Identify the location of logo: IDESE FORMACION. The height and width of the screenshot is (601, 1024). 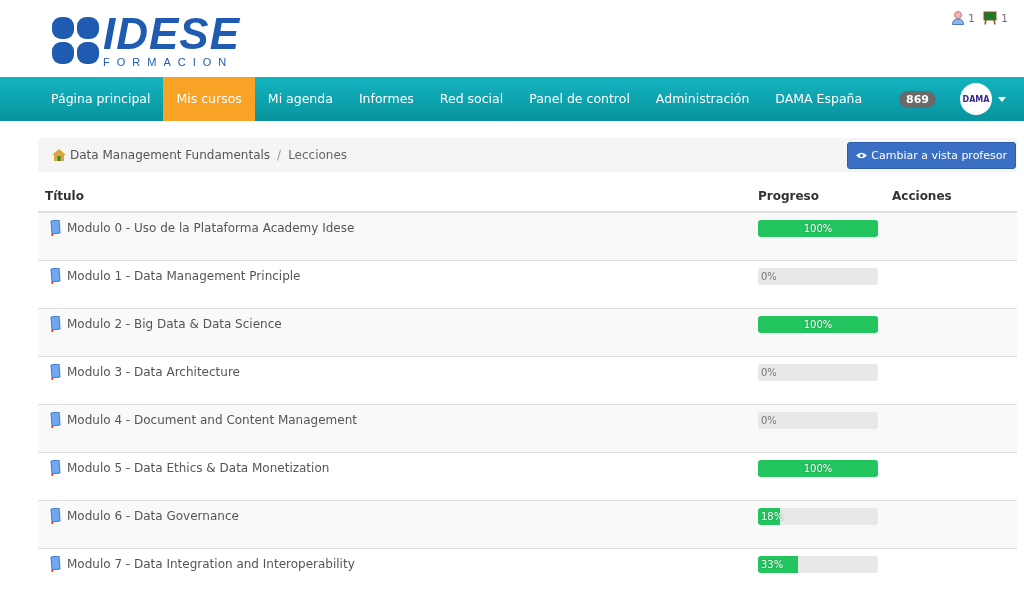
(146, 38).